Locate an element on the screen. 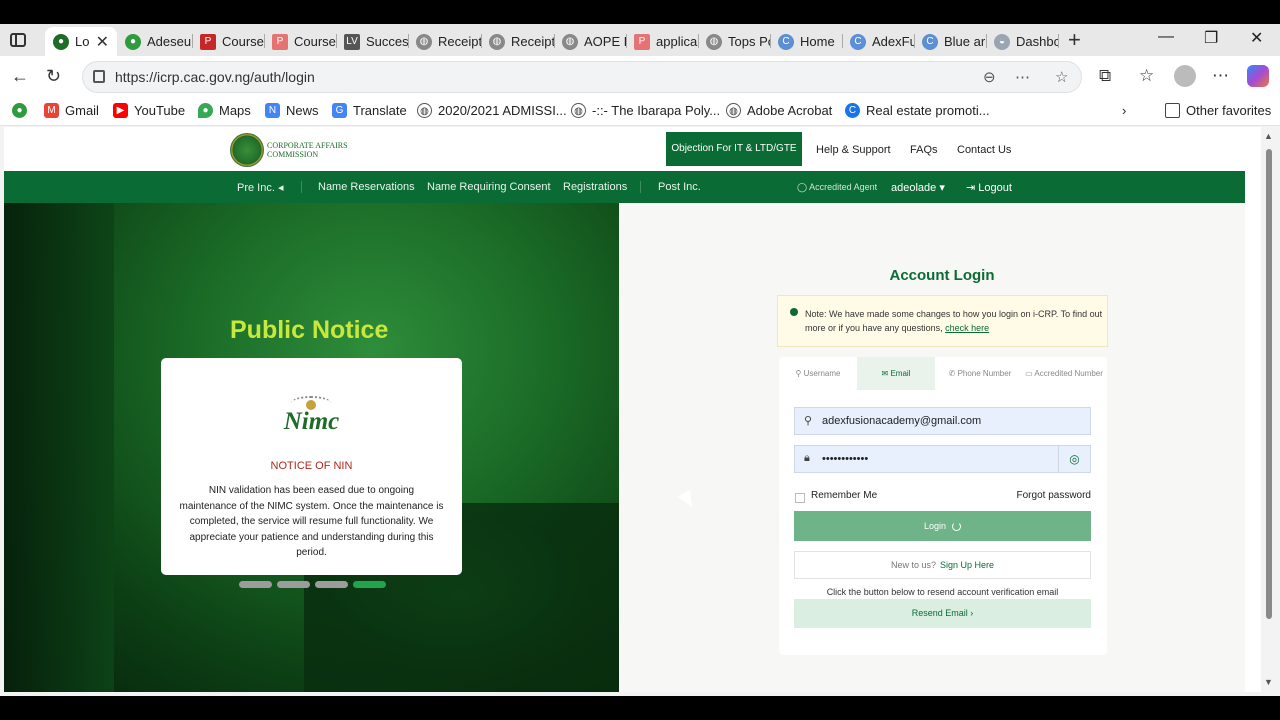  tab-label: Accredited Number is located at coordinates (1068, 373).